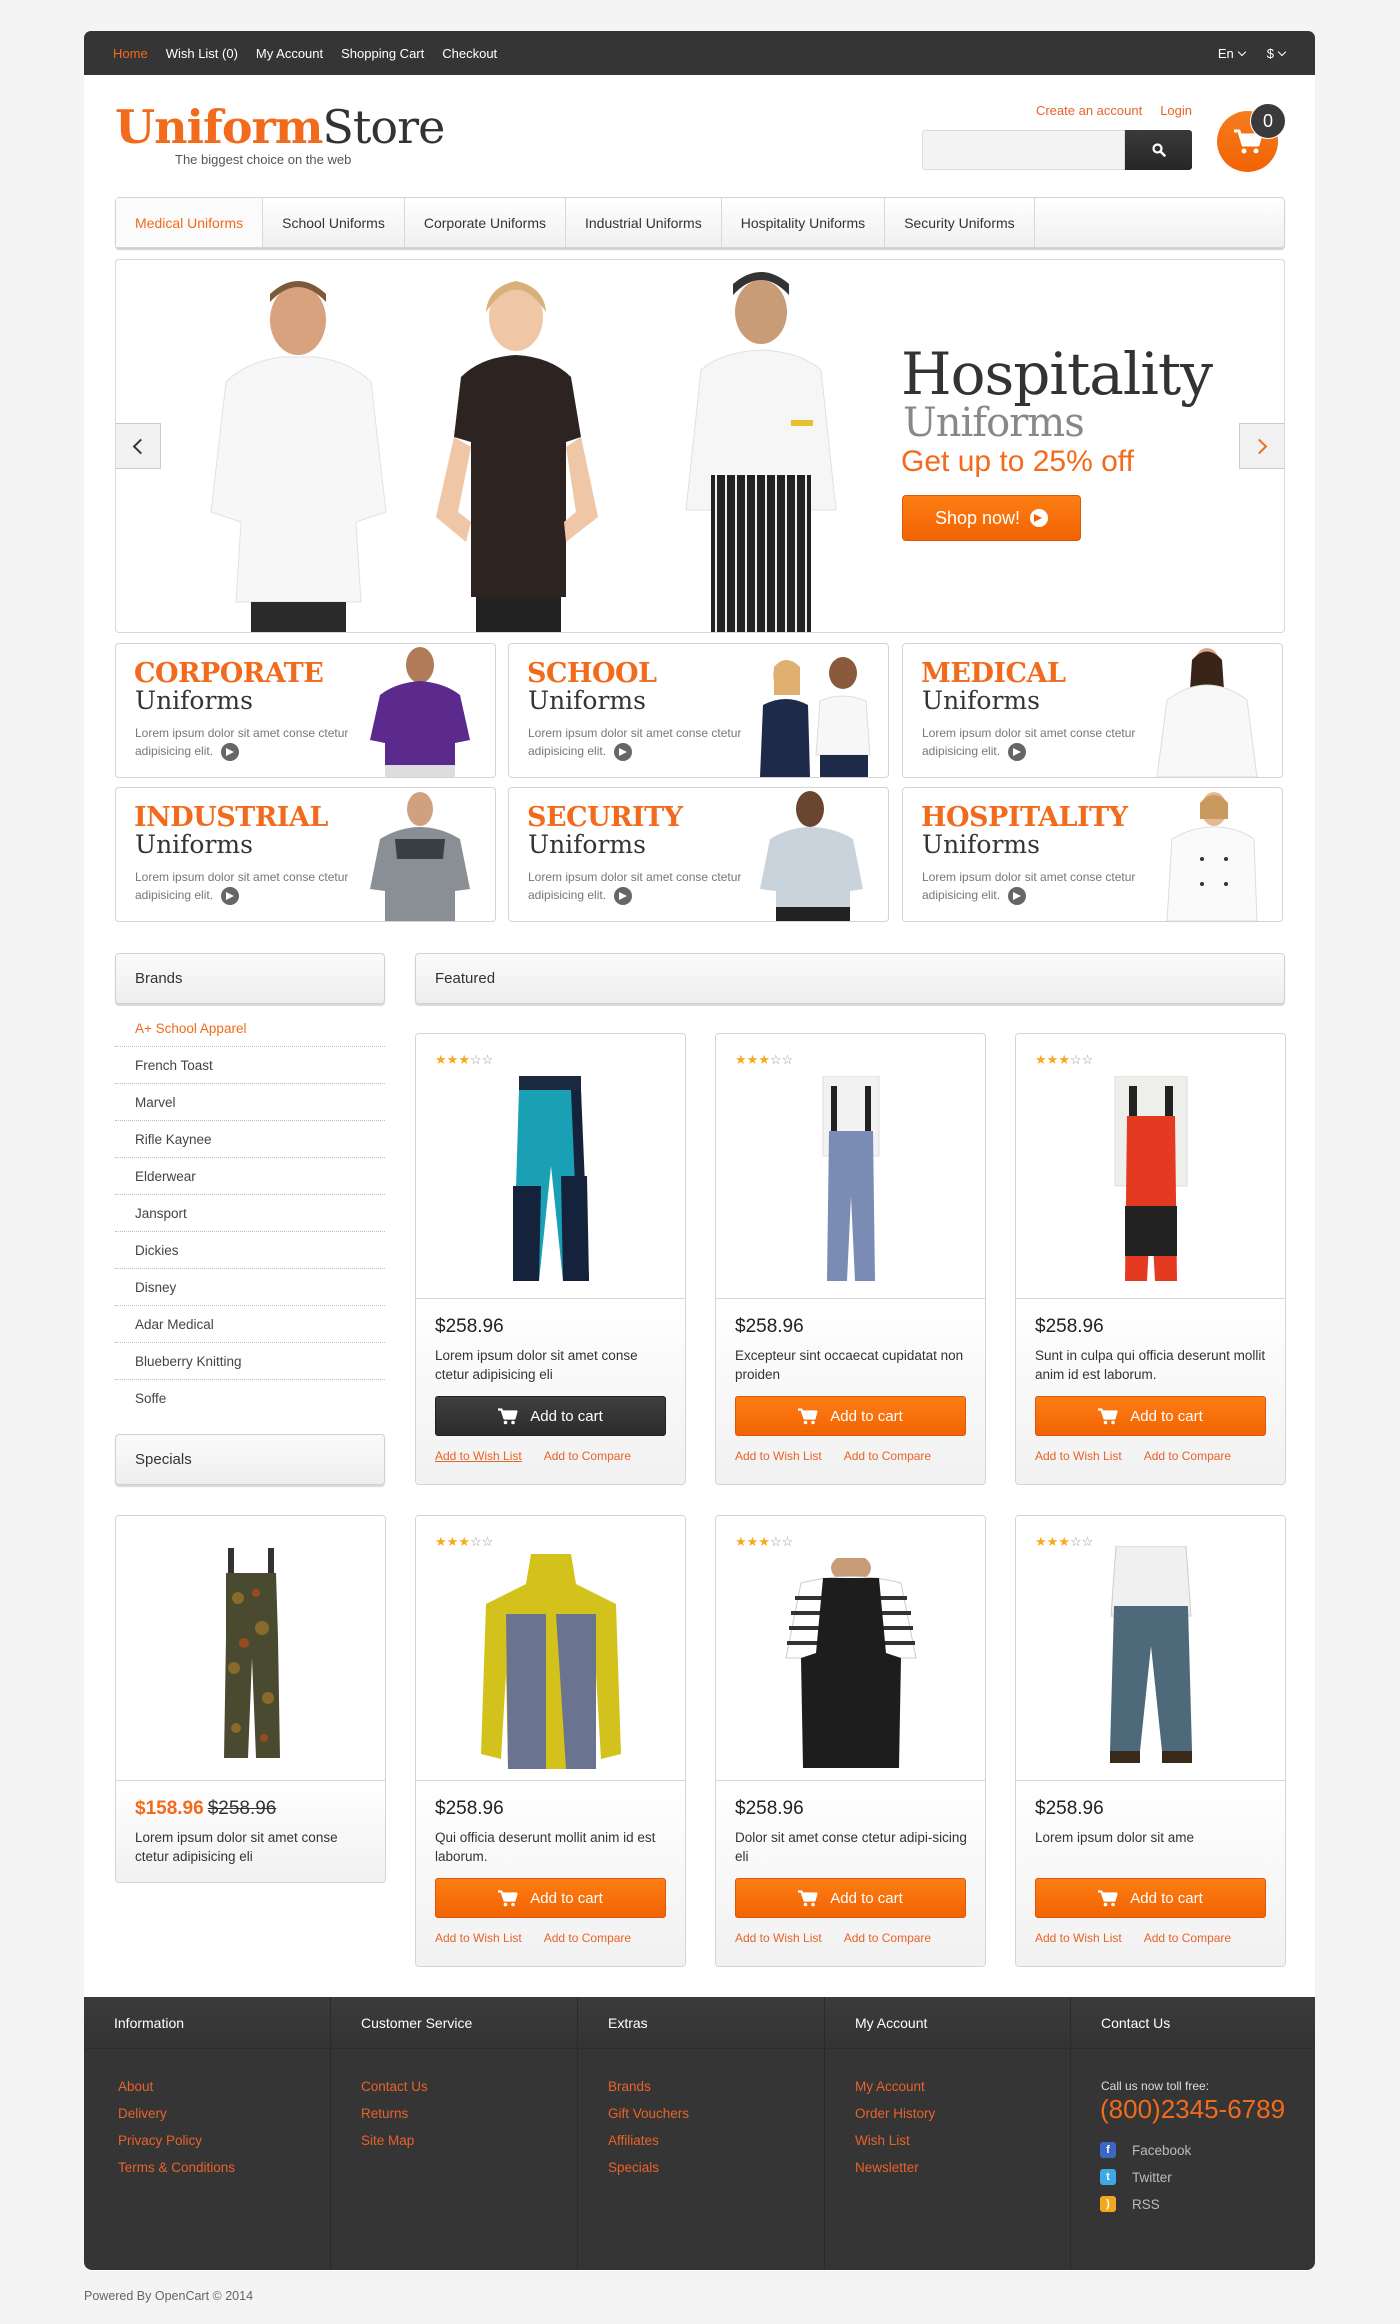 The height and width of the screenshot is (2324, 1400). Describe the element at coordinates (1232, 53) in the screenshot. I see `language-select: En` at that location.